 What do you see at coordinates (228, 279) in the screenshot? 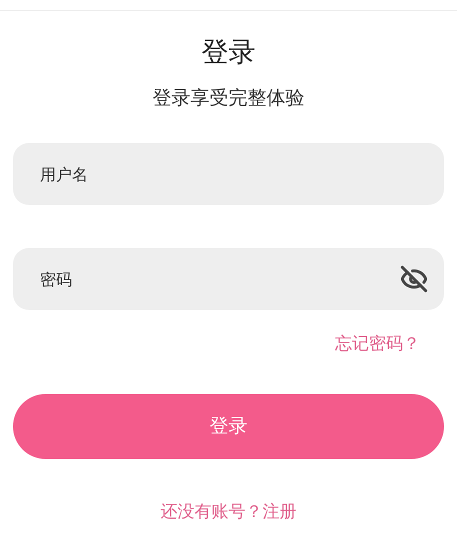
I see `password-field: 密码` at bounding box center [228, 279].